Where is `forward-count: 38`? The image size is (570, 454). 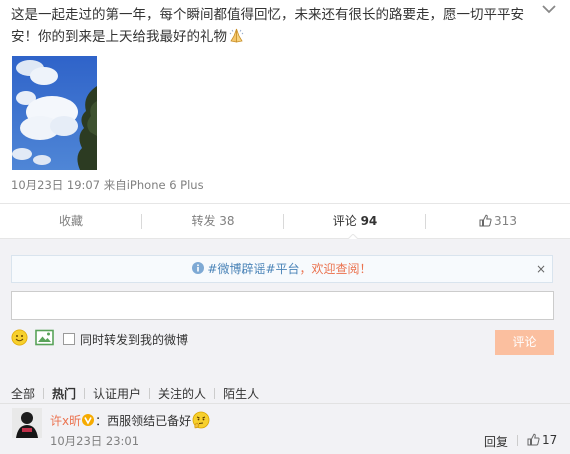
forward-count: 38 is located at coordinates (227, 221).